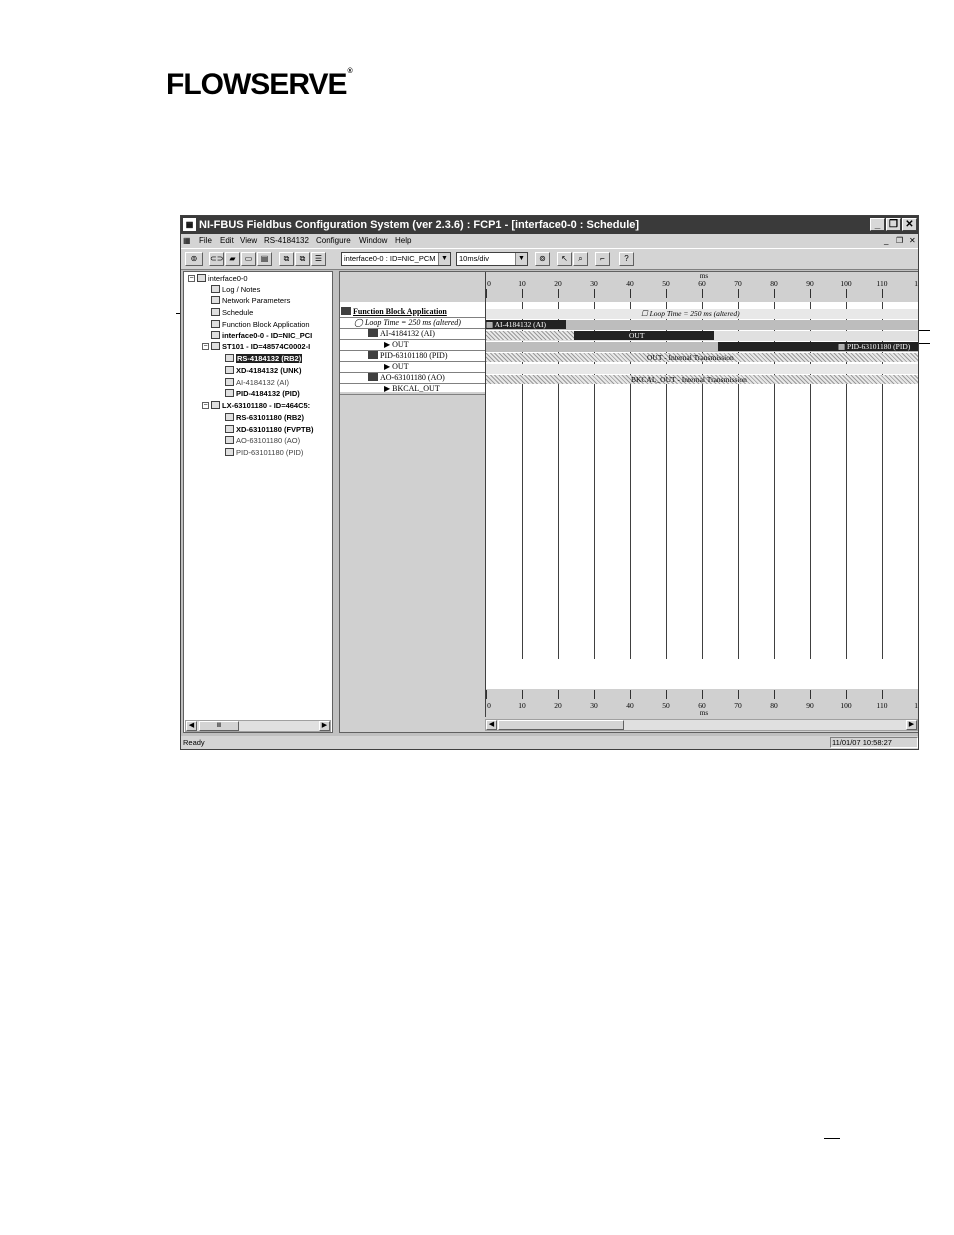 Image resolution: width=954 pixels, height=1235 pixels. Describe the element at coordinates (302, 259) in the screenshot. I see `copy-icon: ⧉` at that location.